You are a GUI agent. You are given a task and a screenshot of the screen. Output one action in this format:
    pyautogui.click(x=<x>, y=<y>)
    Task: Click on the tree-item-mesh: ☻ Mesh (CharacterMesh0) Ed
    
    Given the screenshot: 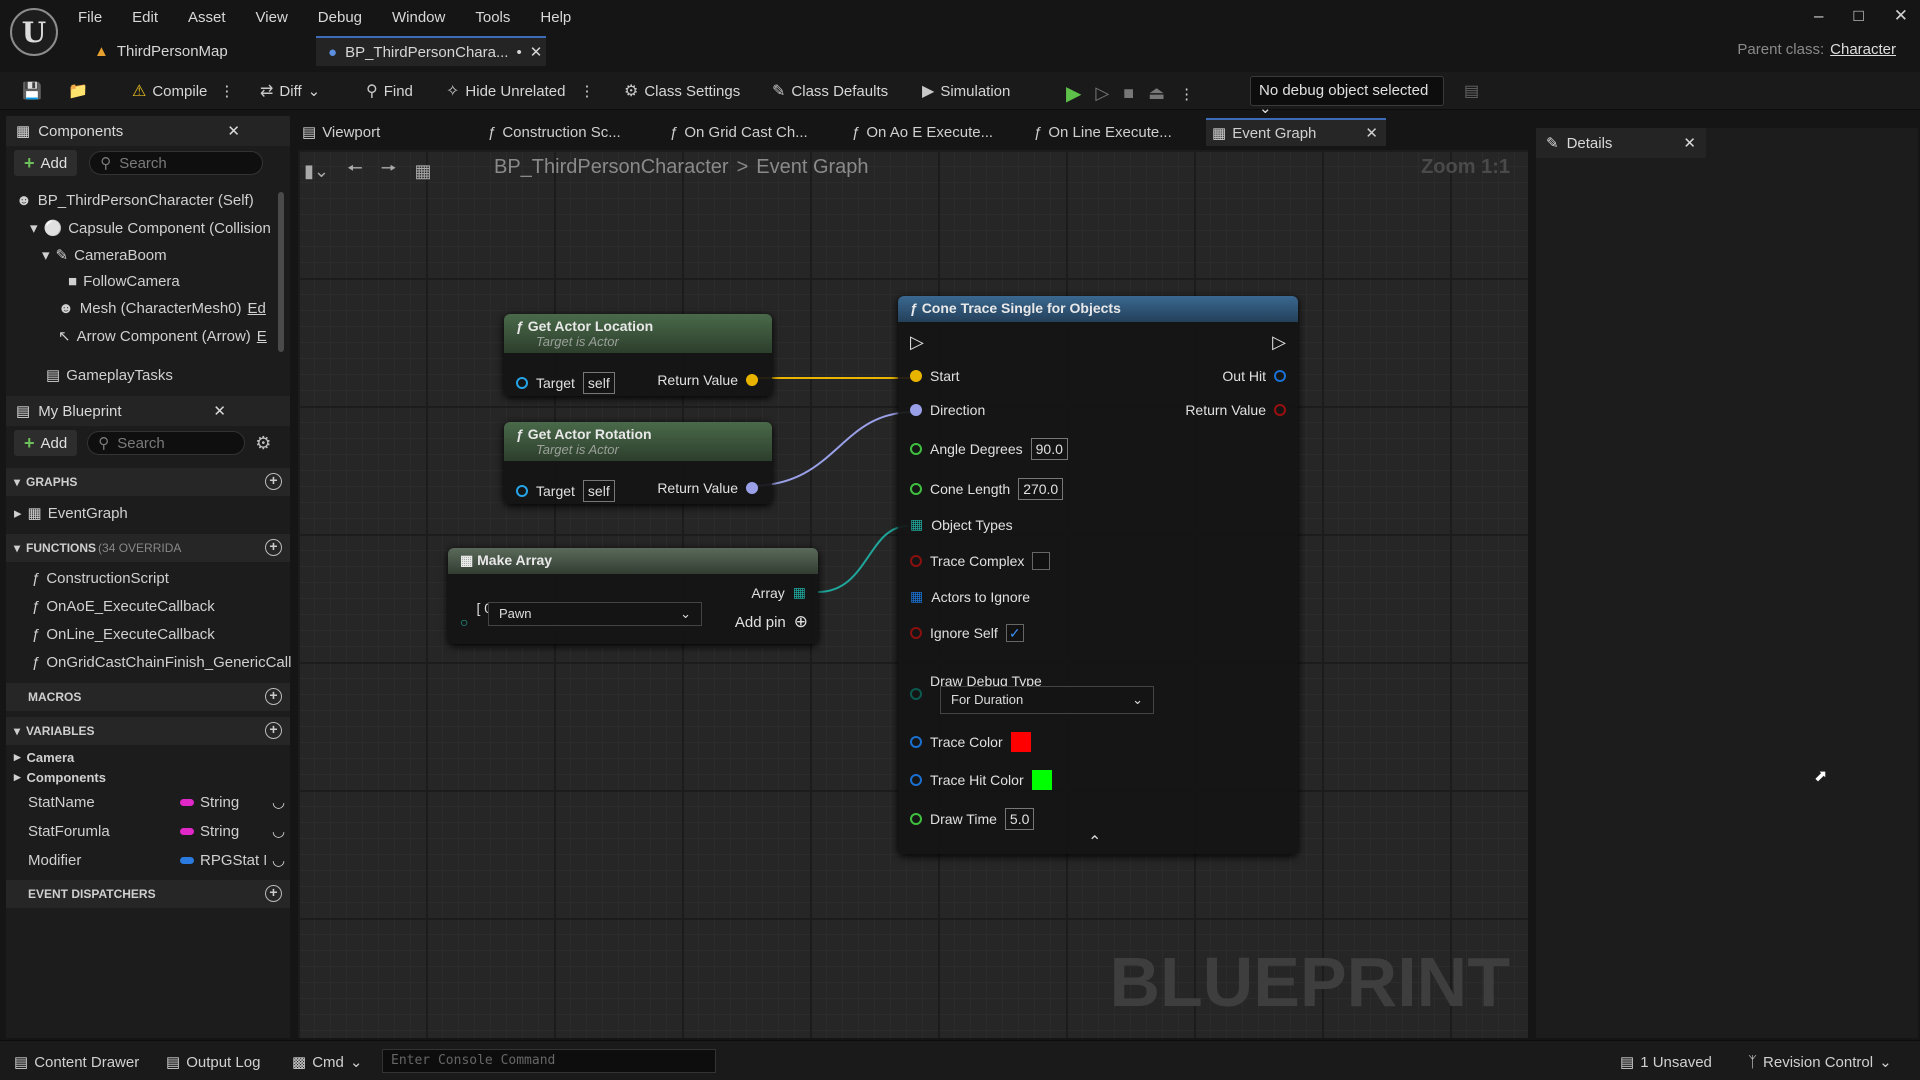 What is the action you would take?
    pyautogui.click(x=162, y=308)
    